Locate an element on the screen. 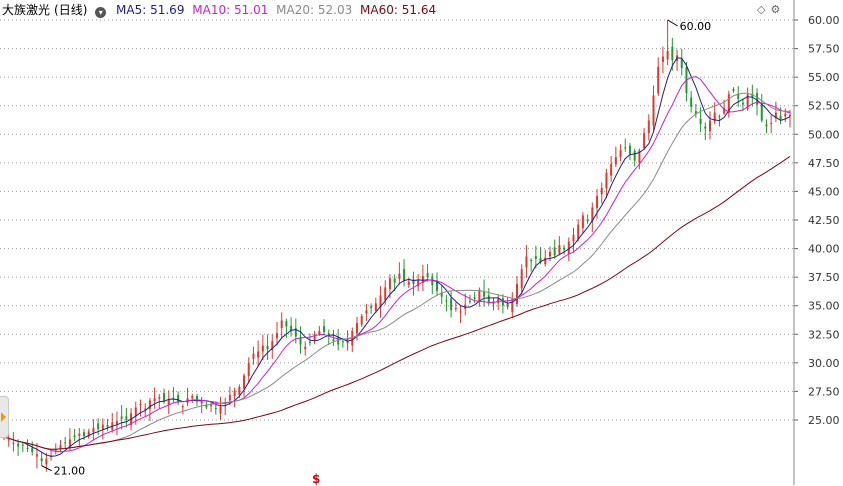 This screenshot has width=843, height=486. y-tick-label: 32.50 is located at coordinates (824, 334).